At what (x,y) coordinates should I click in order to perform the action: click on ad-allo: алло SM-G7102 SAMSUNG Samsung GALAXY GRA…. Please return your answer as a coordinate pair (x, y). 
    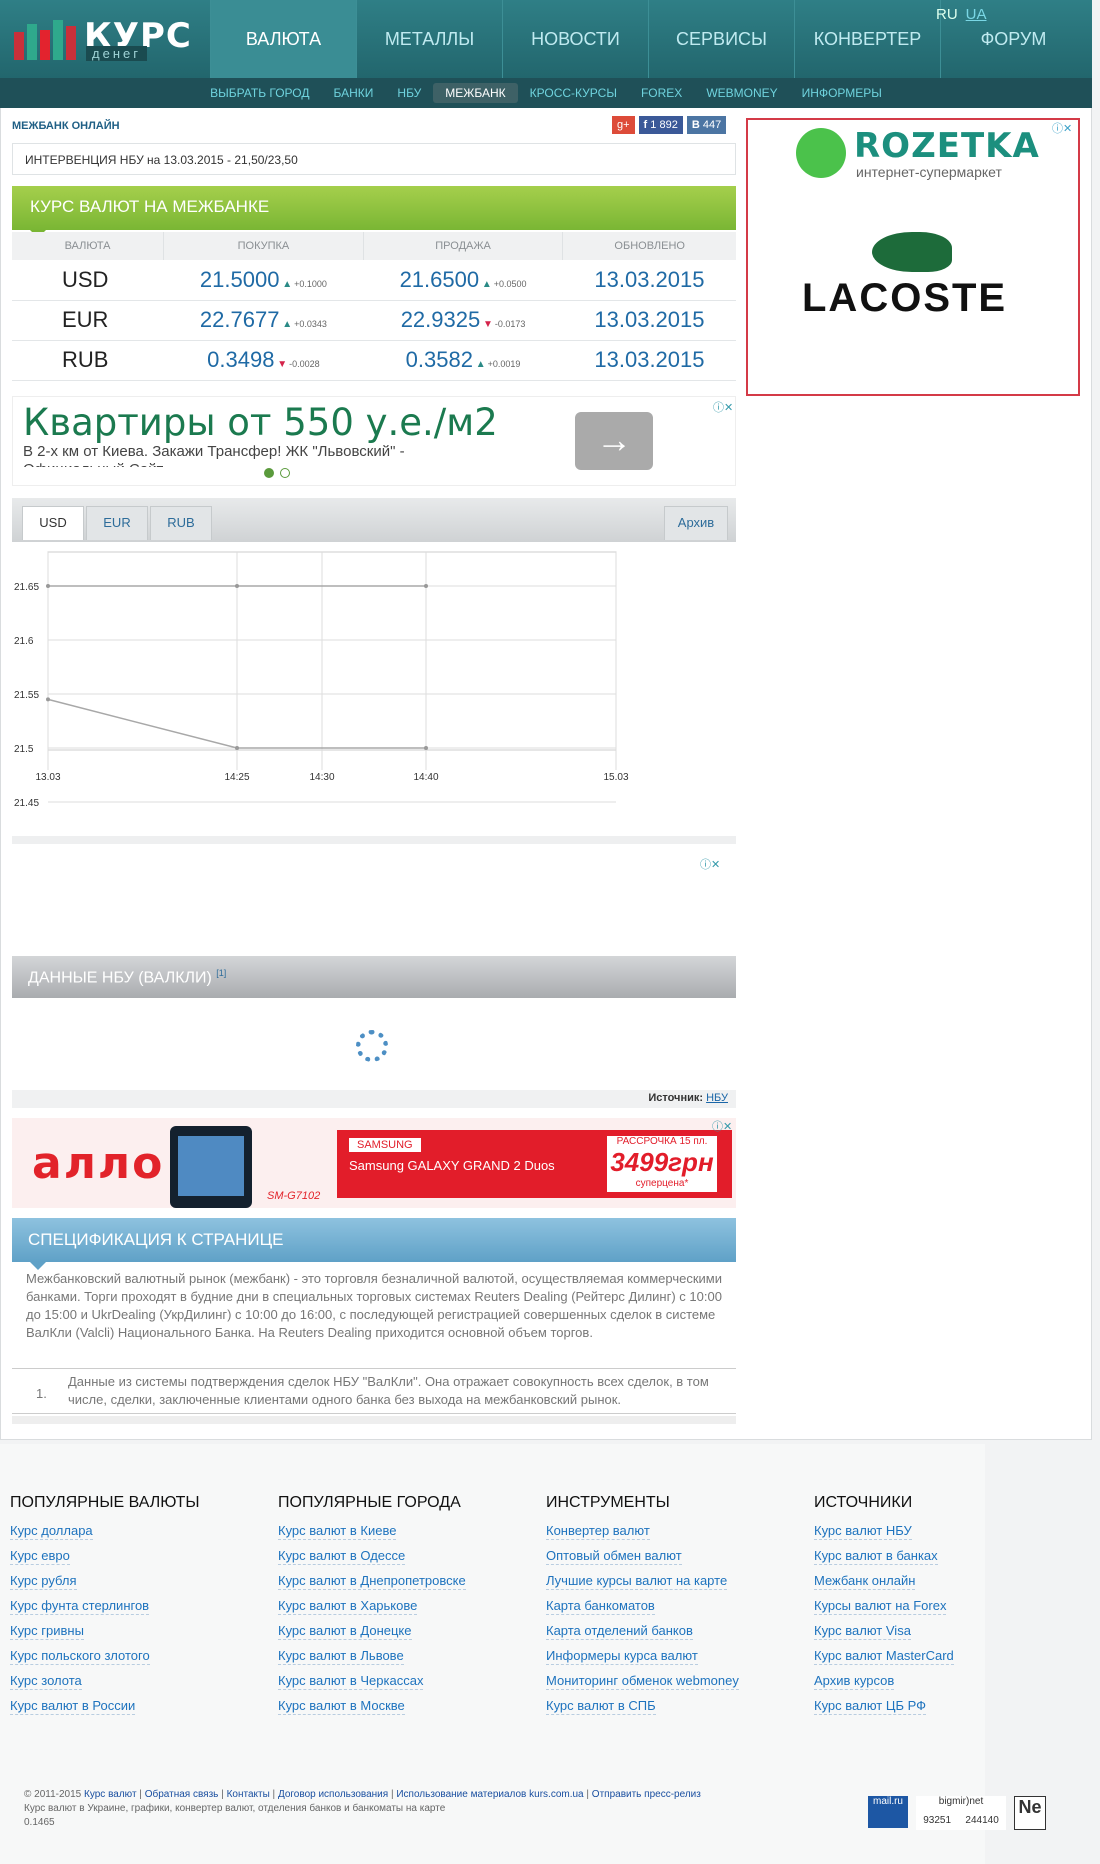
    Looking at the image, I should click on (374, 1163).